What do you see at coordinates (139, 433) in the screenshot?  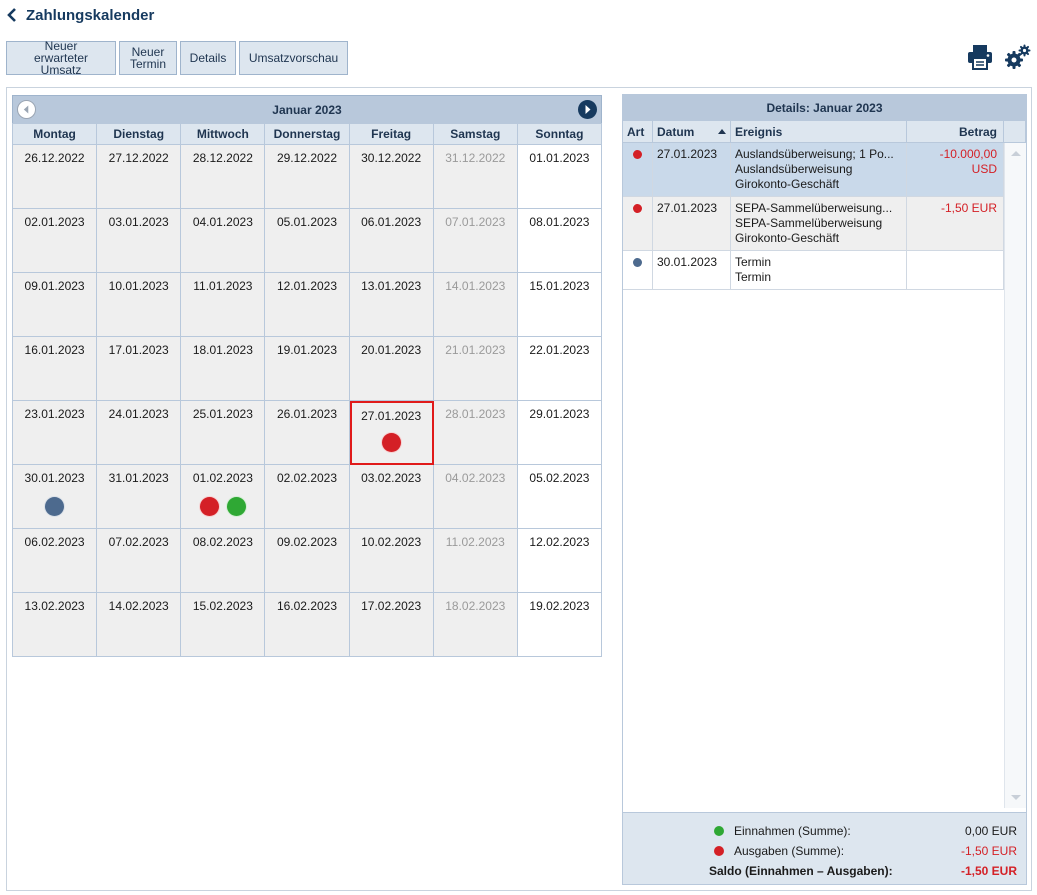 I see `calendar-day: 24.01.2023` at bounding box center [139, 433].